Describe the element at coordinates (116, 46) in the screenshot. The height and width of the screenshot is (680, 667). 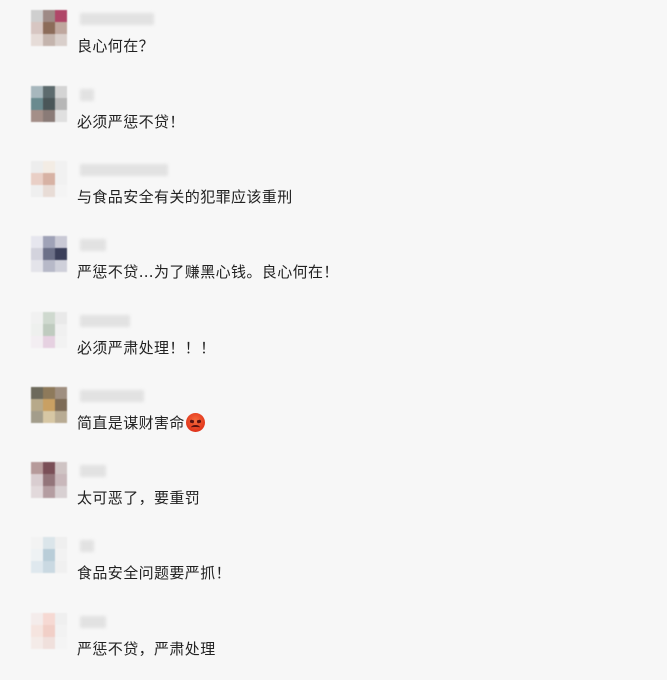
I see `comment-text: 良心何在？` at that location.